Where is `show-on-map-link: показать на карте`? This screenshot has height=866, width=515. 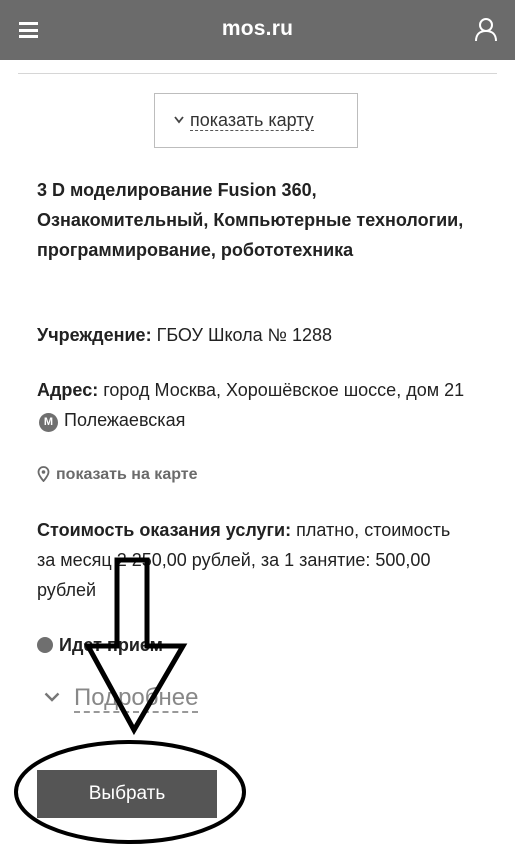 show-on-map-link: показать на карте is located at coordinates (117, 475).